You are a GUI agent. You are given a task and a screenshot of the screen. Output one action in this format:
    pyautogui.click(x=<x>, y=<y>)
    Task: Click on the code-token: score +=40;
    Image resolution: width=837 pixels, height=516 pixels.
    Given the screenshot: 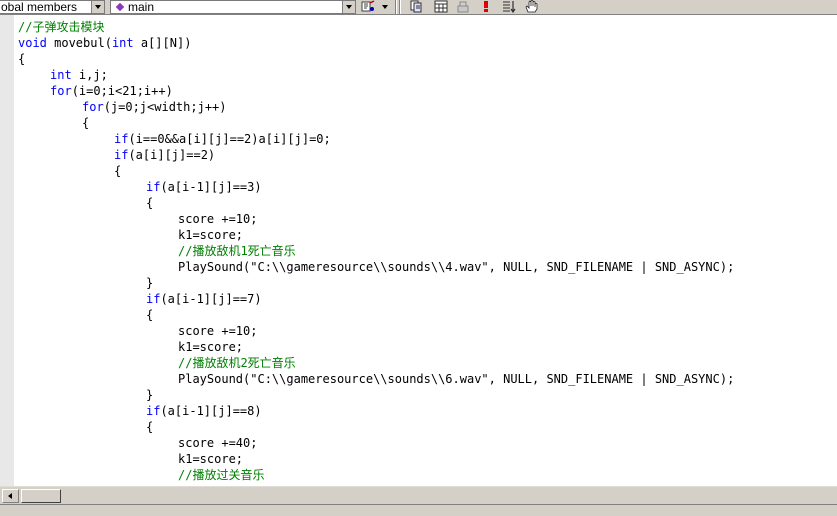 What is the action you would take?
    pyautogui.click(x=218, y=443)
    